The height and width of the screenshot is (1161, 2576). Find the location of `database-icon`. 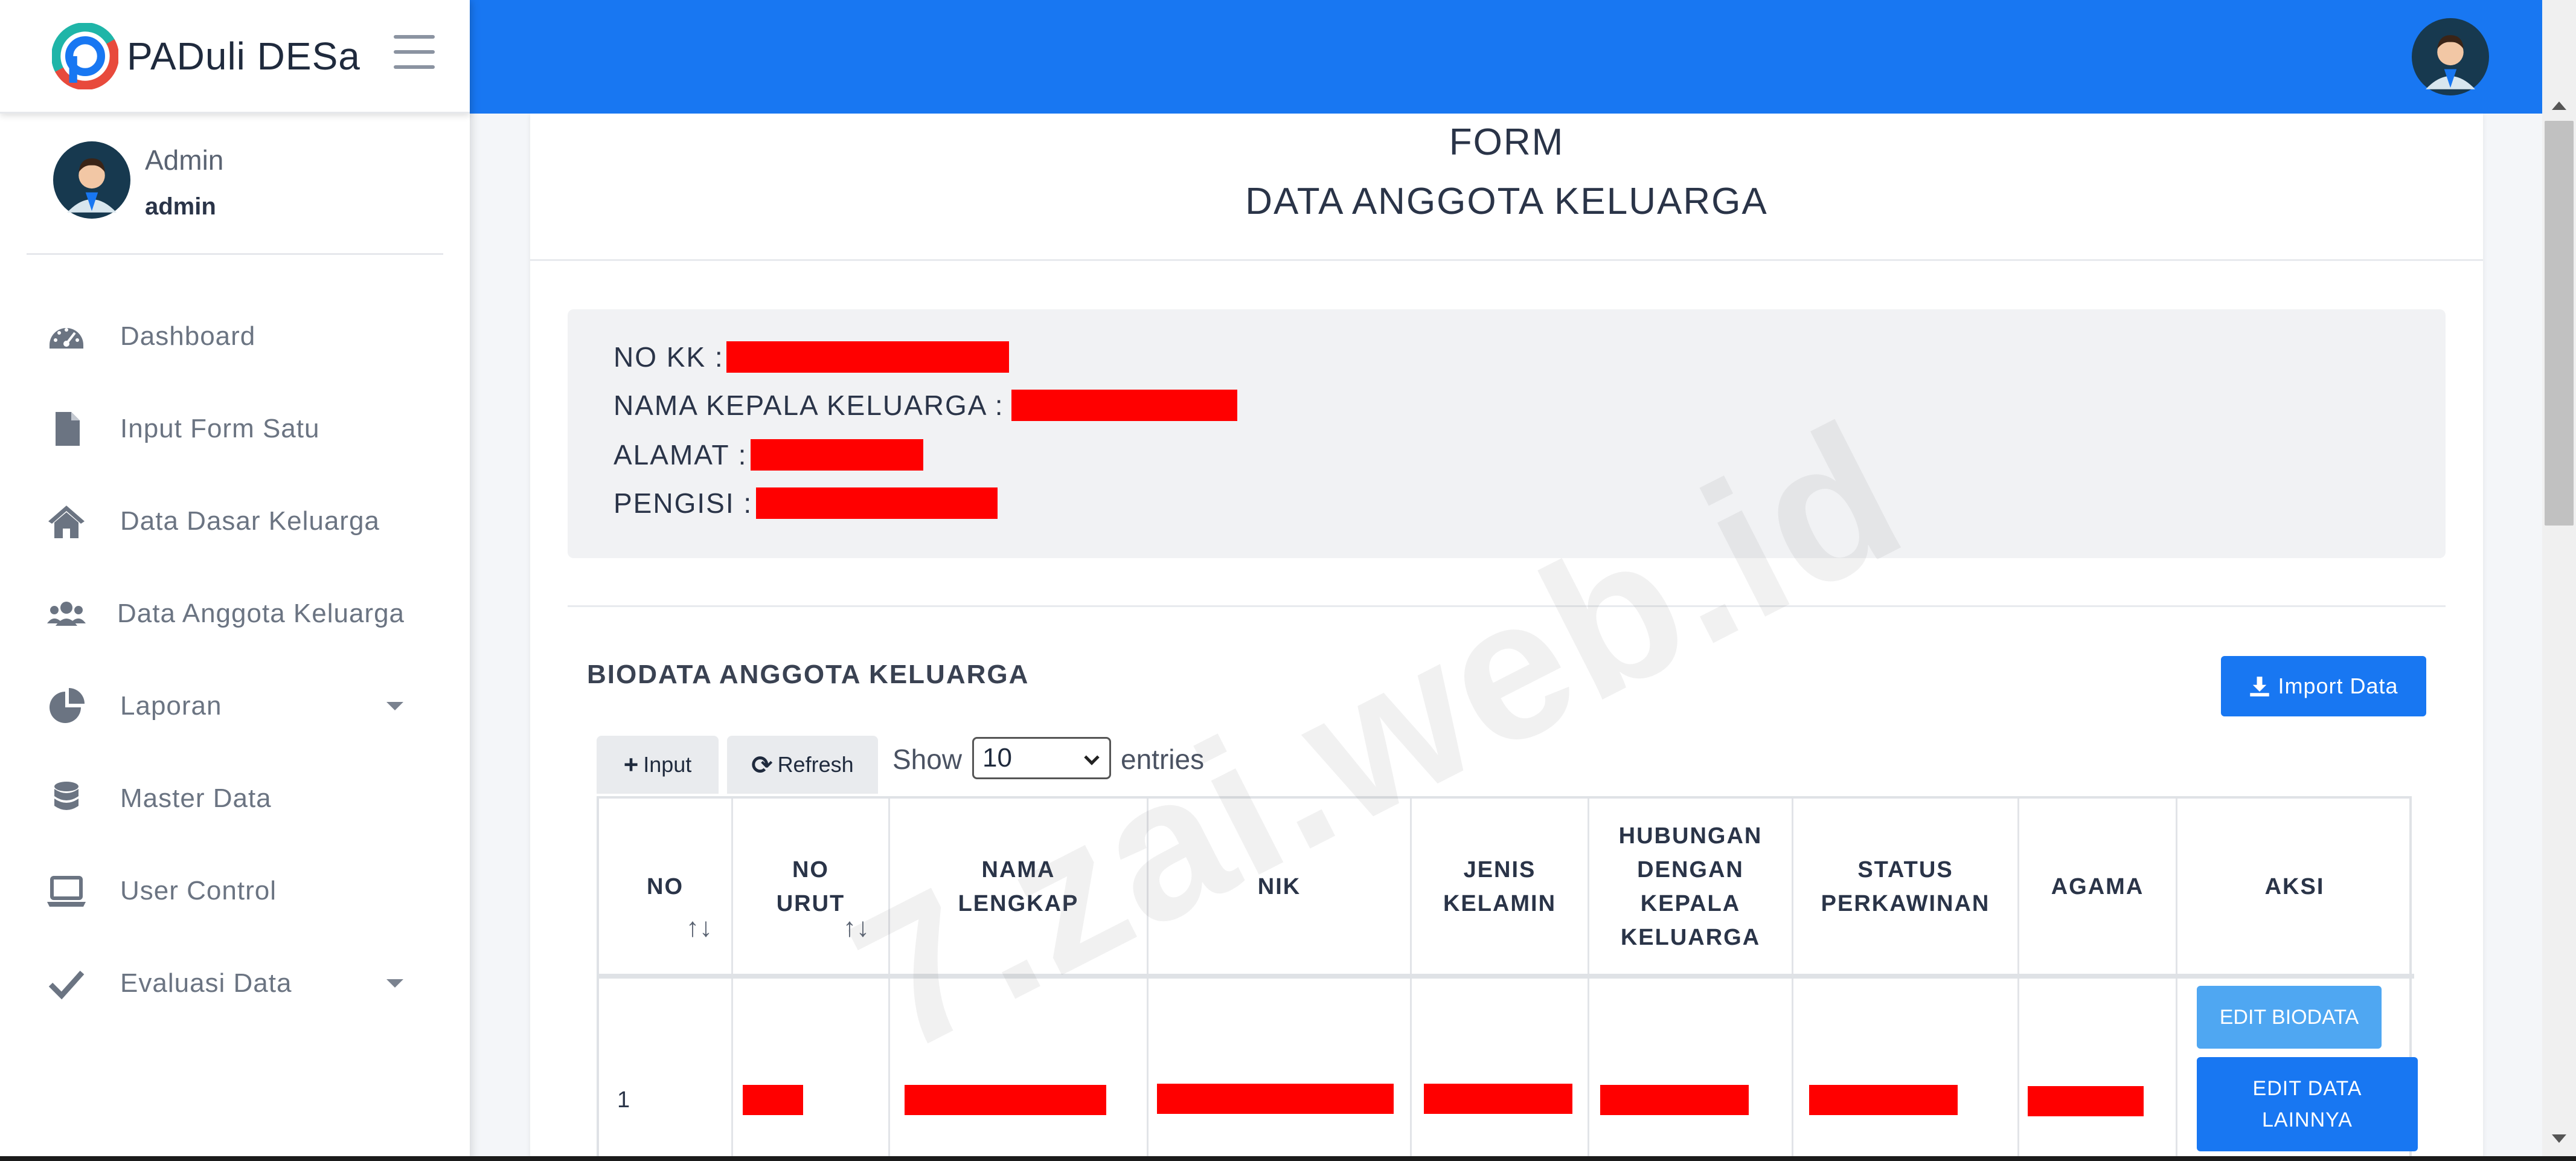

database-icon is located at coordinates (66, 798).